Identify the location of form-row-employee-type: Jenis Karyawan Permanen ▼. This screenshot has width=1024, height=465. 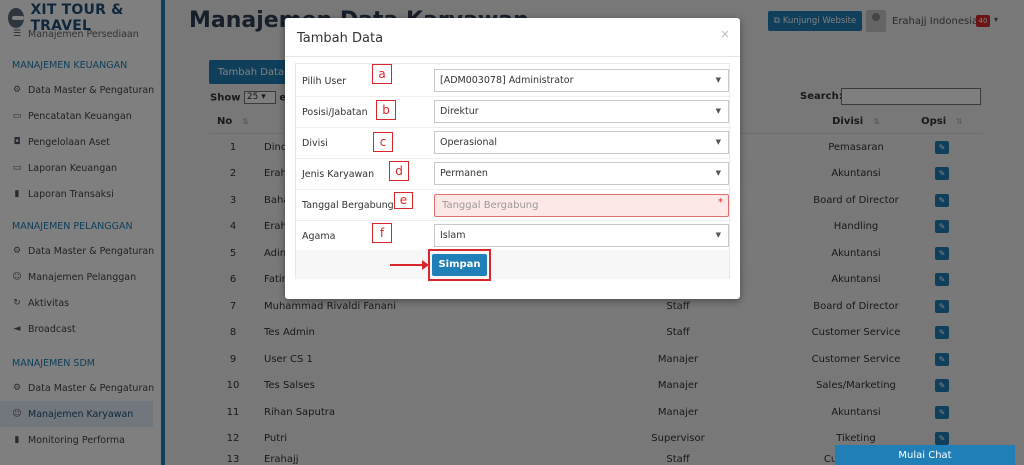
(513, 174).